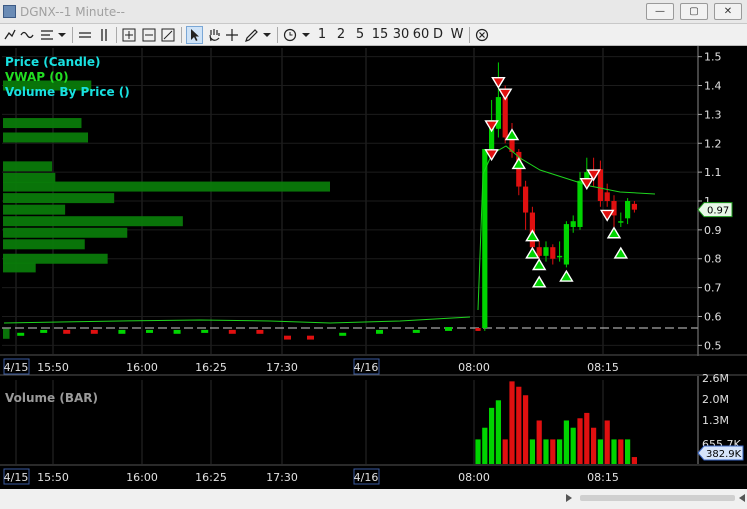  What do you see at coordinates (51, 398) in the screenshot?
I see `volume-panel-title: Volume (BAR)` at bounding box center [51, 398].